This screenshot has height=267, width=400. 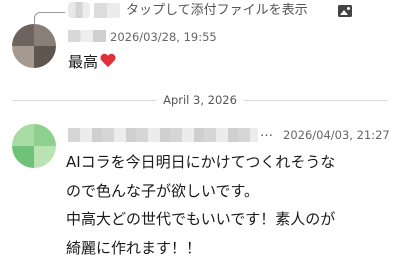 What do you see at coordinates (345, 11) in the screenshot?
I see `image-icon` at bounding box center [345, 11].